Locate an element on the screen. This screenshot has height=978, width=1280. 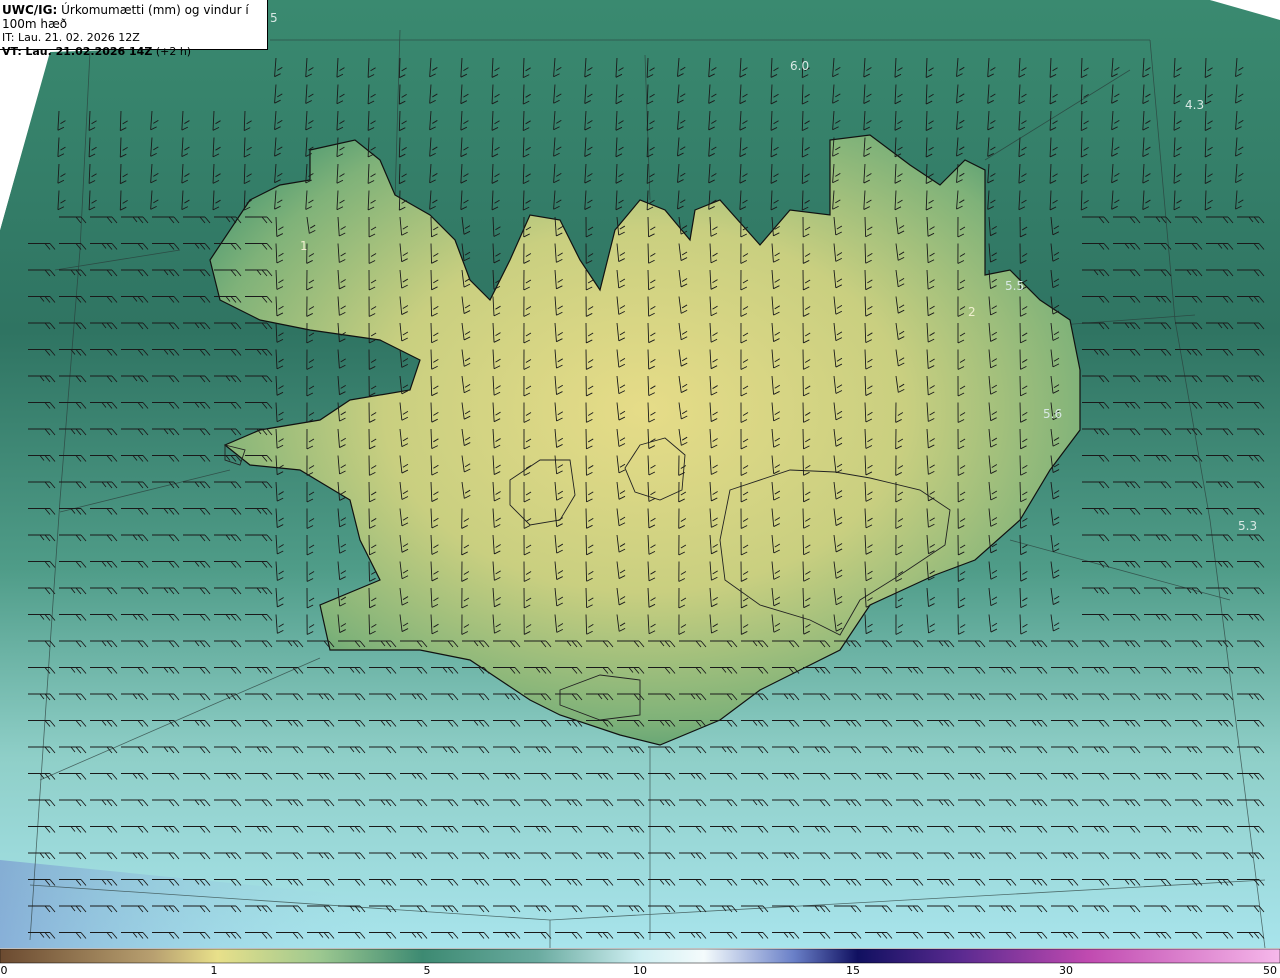
colorbar-tick: 10 is located at coordinates (640, 970).